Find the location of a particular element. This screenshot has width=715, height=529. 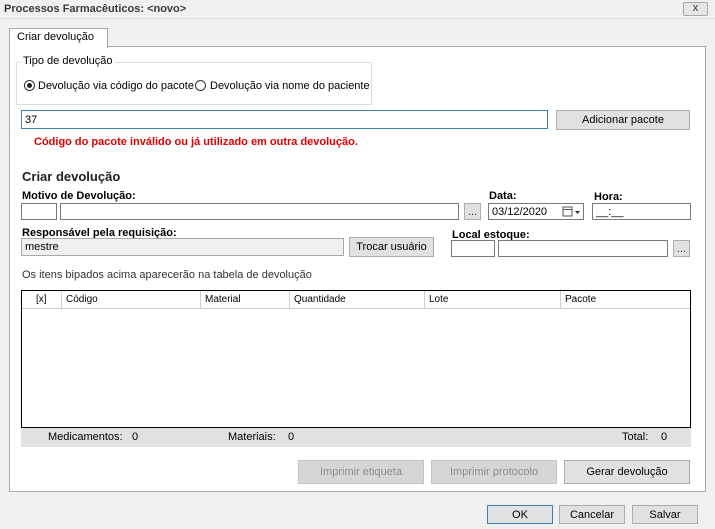

ok-button: OK is located at coordinates (520, 514).